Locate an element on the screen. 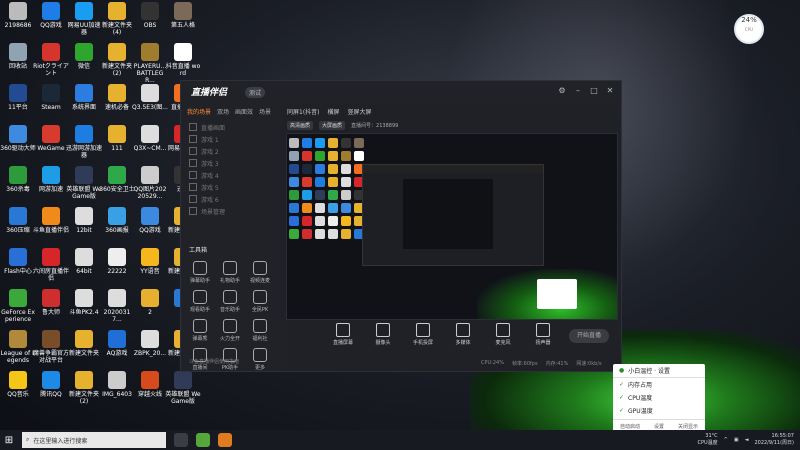  tool-item: 弹幕助手 is located at coordinates (200, 272).